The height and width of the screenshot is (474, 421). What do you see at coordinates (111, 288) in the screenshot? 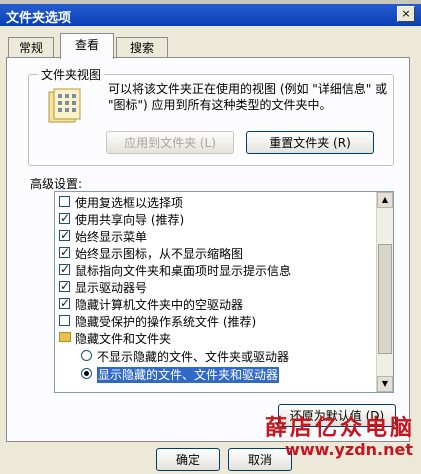
I see `list-item-label: 显示驱动器号` at bounding box center [111, 288].